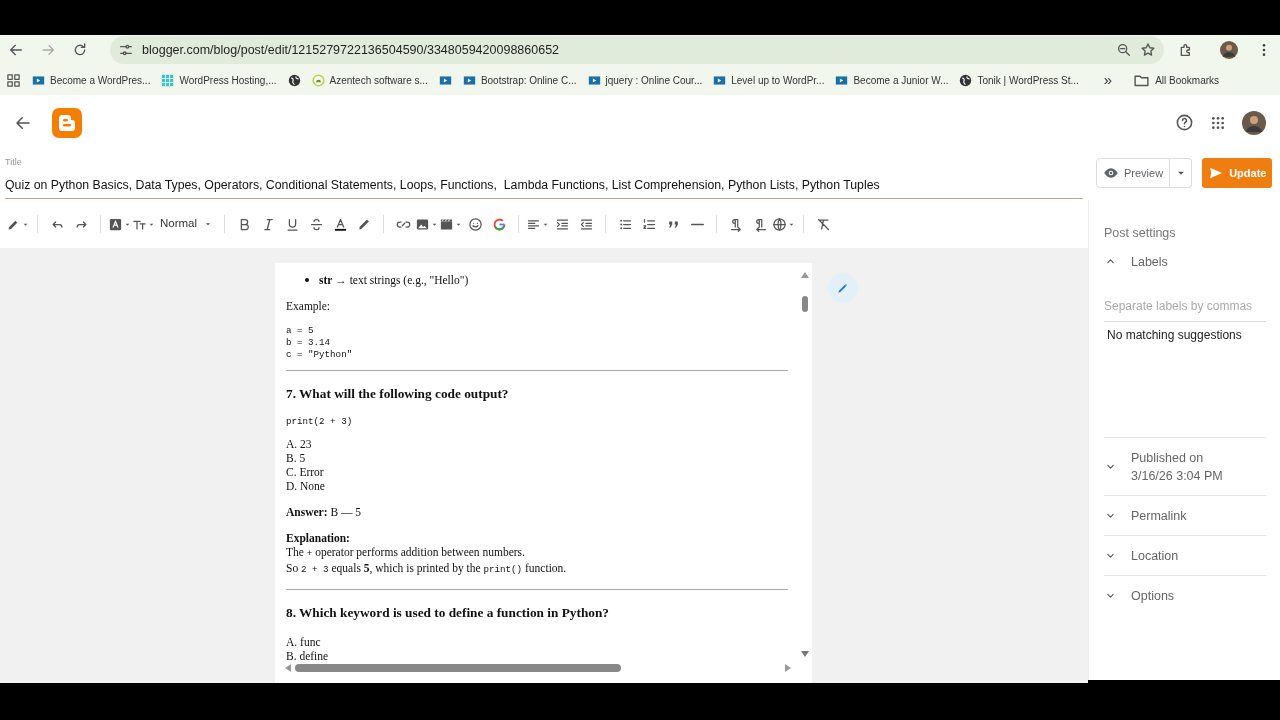  Describe the element at coordinates (300, 331) in the screenshot. I see `code-line: a = 5` at that location.